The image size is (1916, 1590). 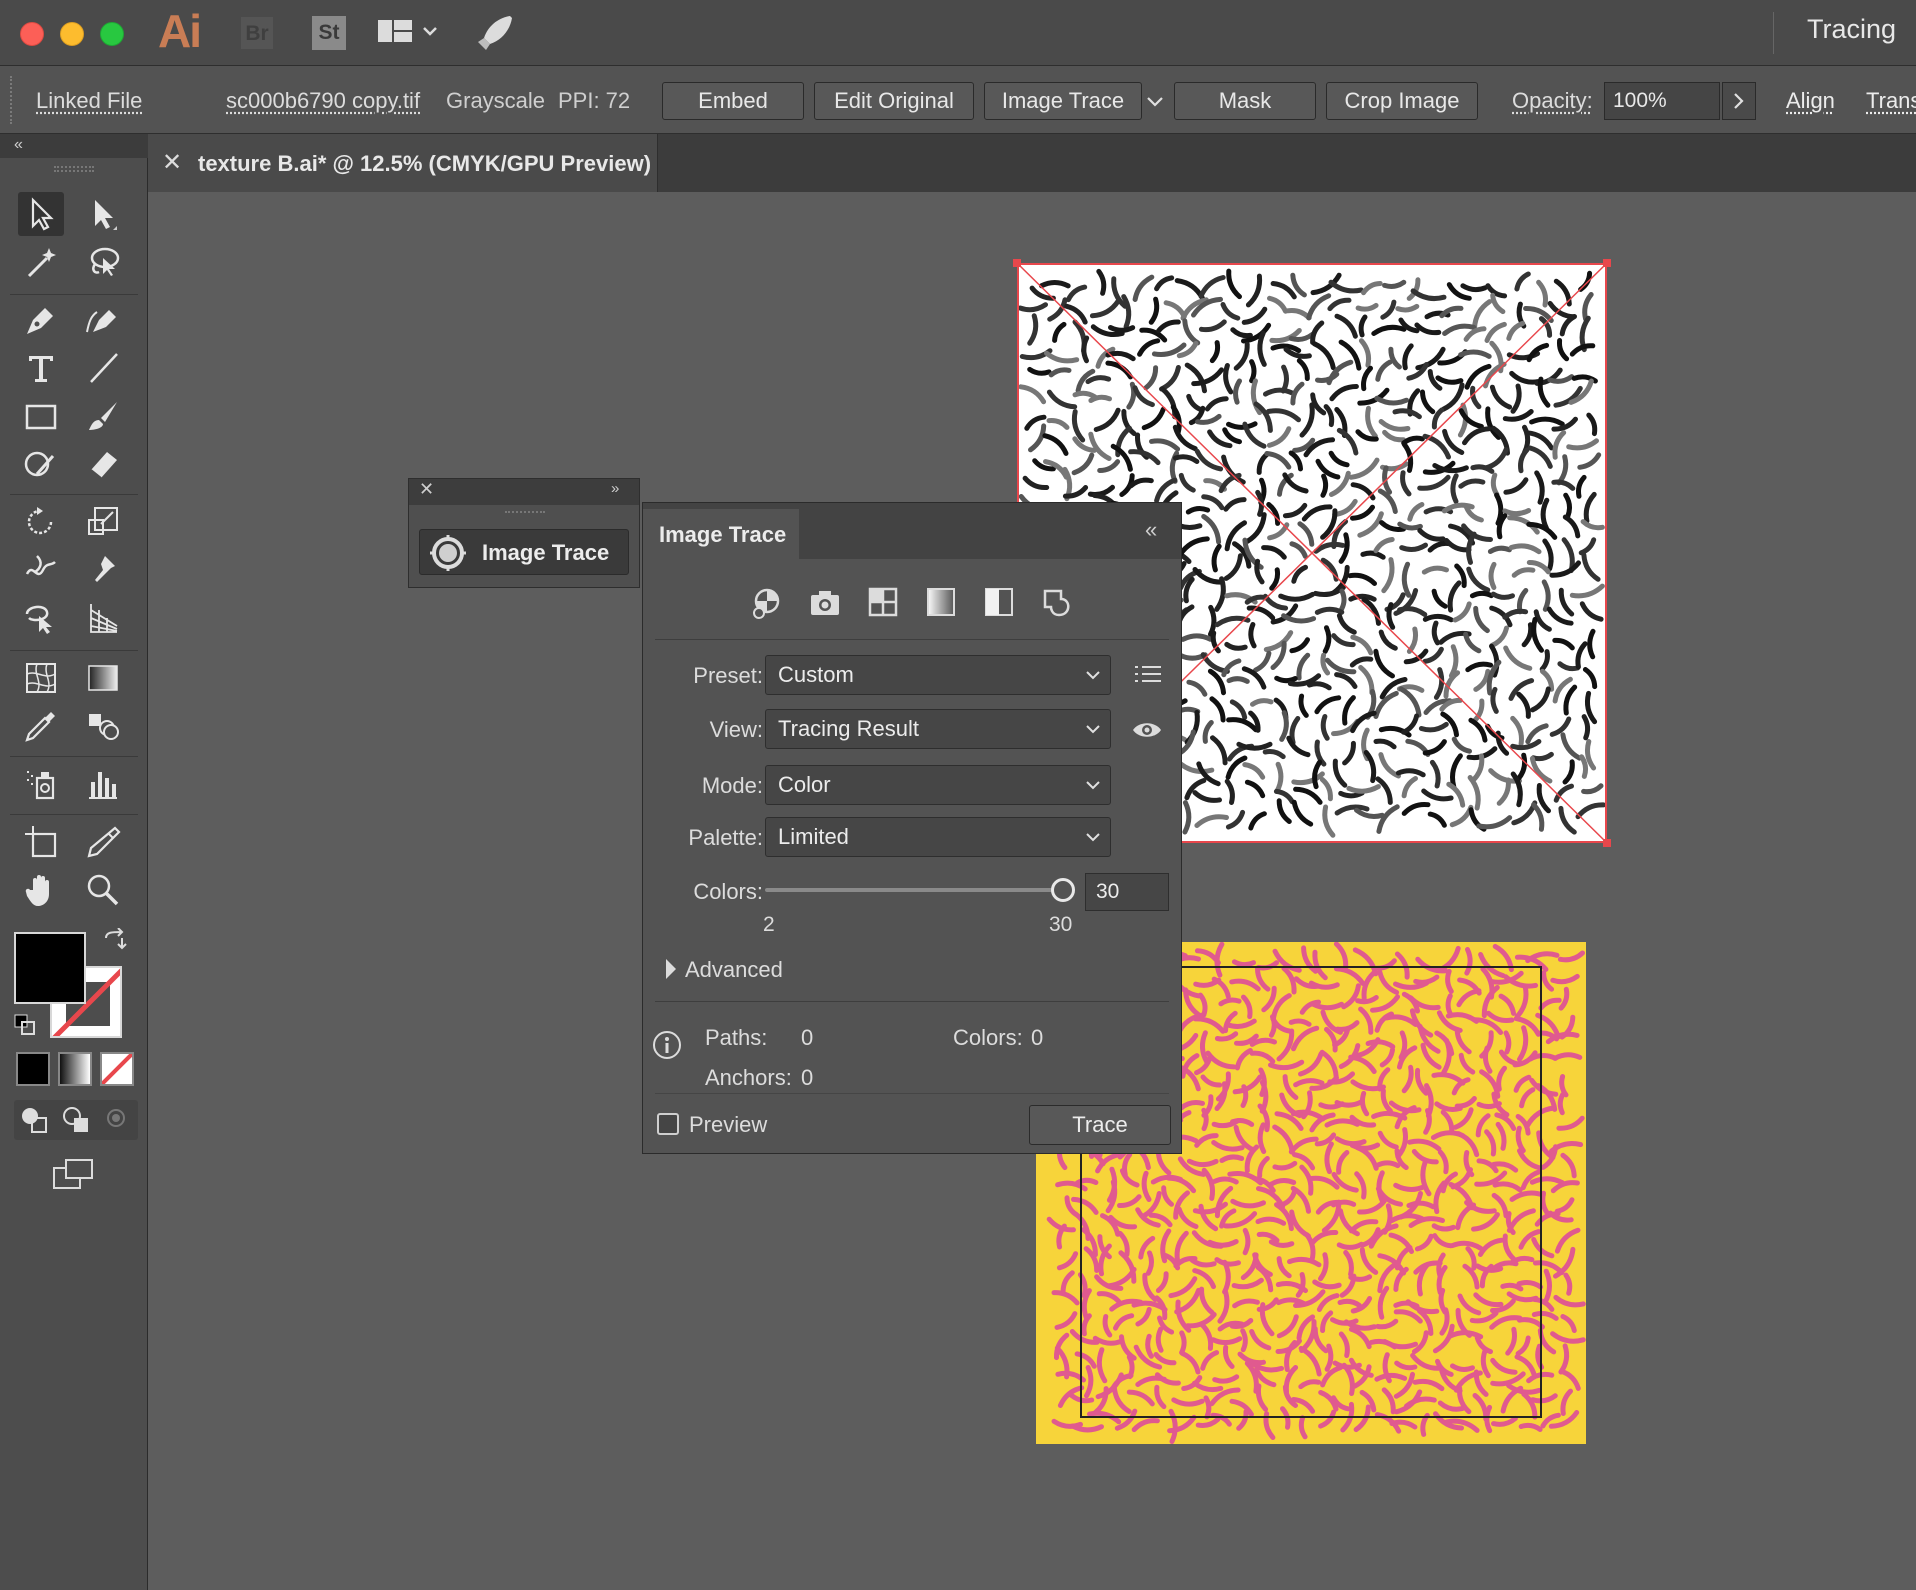 I want to click on fill-swatch-front, so click(x=50, y=968).